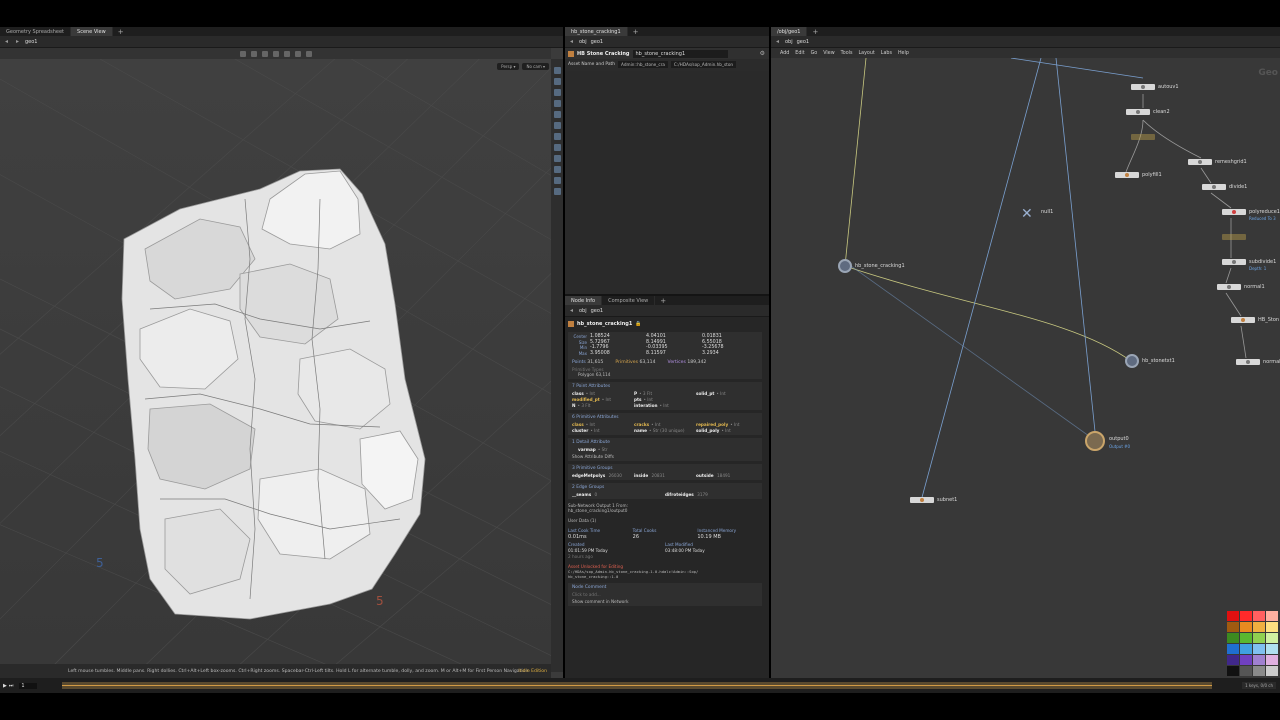 The width and height of the screenshot is (1280, 720). What do you see at coordinates (933, 500) in the screenshot?
I see `node-subnet1: subnet1` at bounding box center [933, 500].